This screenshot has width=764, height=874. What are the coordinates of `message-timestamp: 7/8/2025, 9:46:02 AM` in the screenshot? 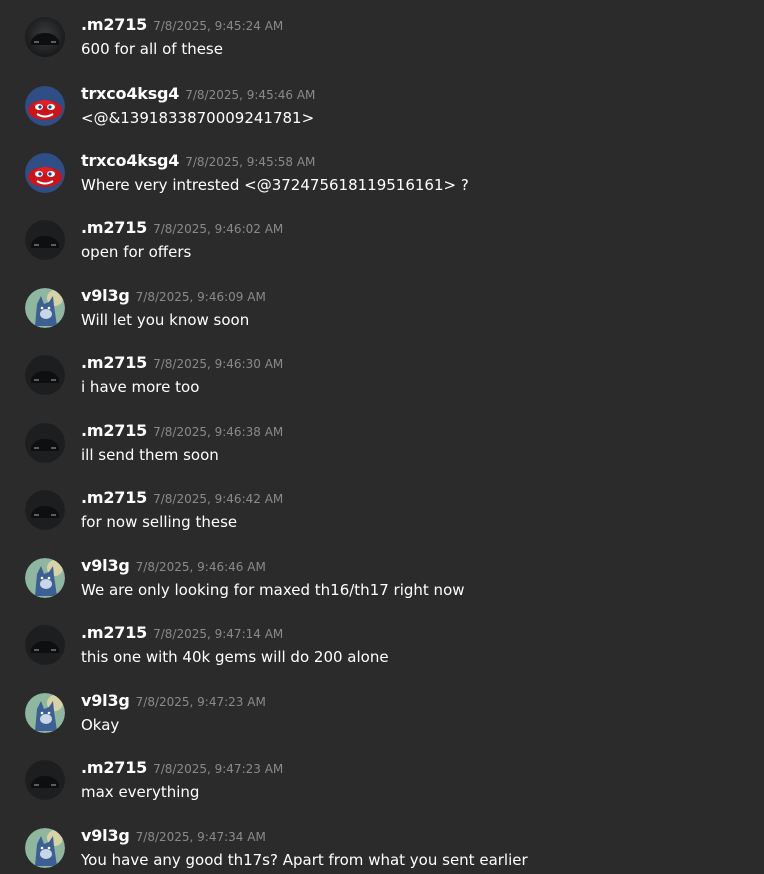 It's located at (218, 229).